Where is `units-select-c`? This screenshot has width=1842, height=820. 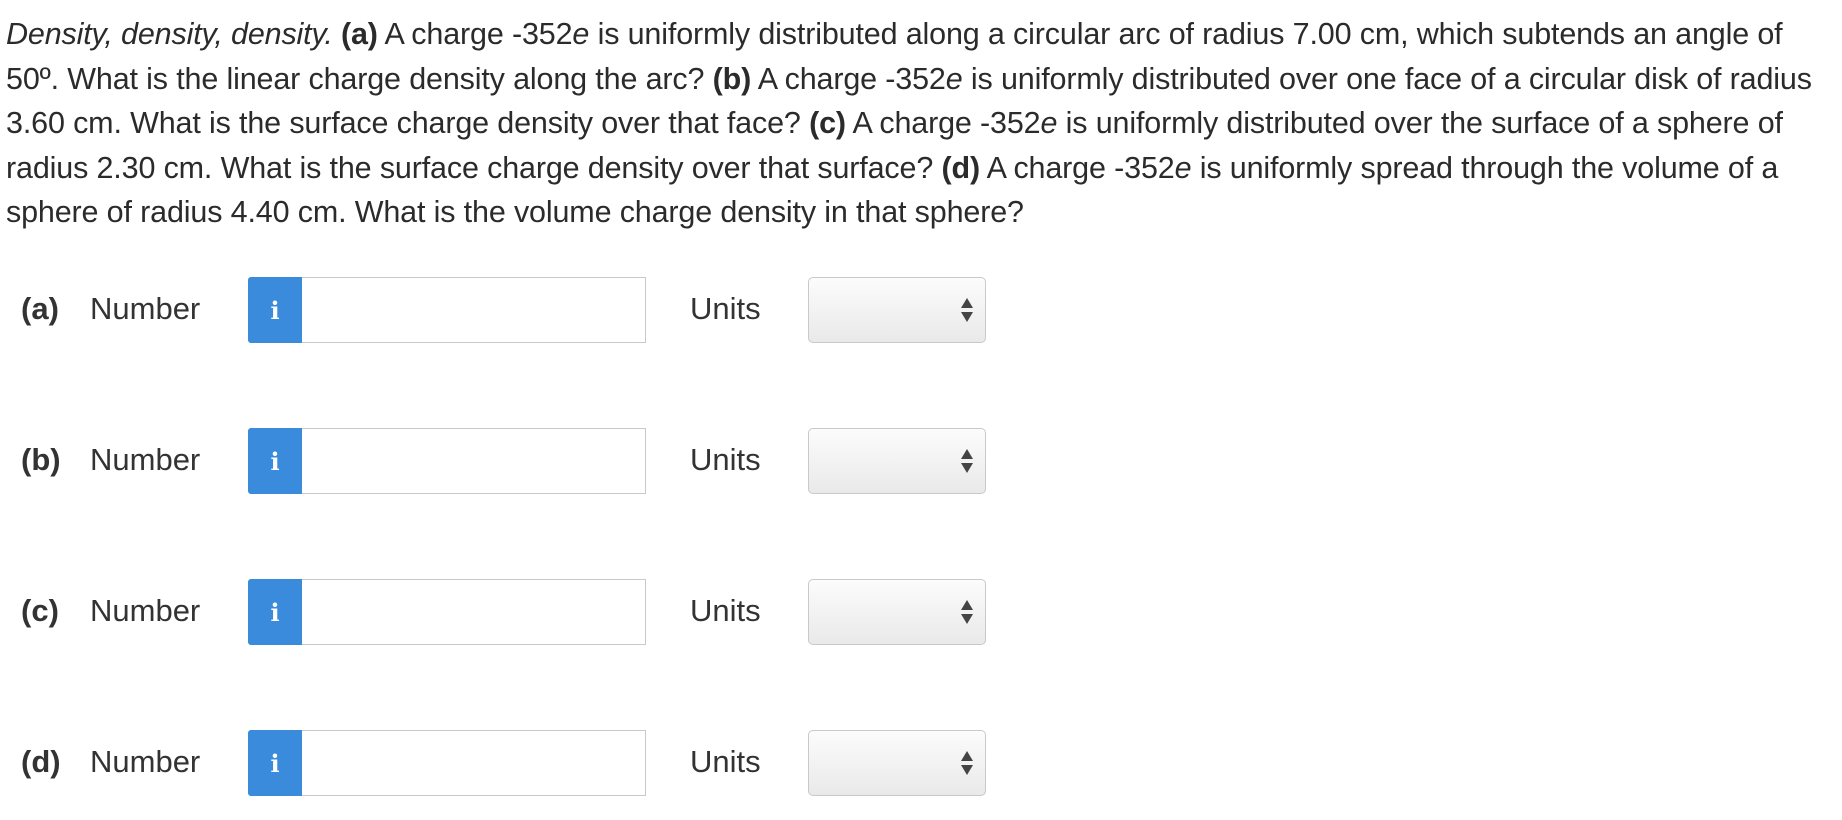 units-select-c is located at coordinates (897, 612).